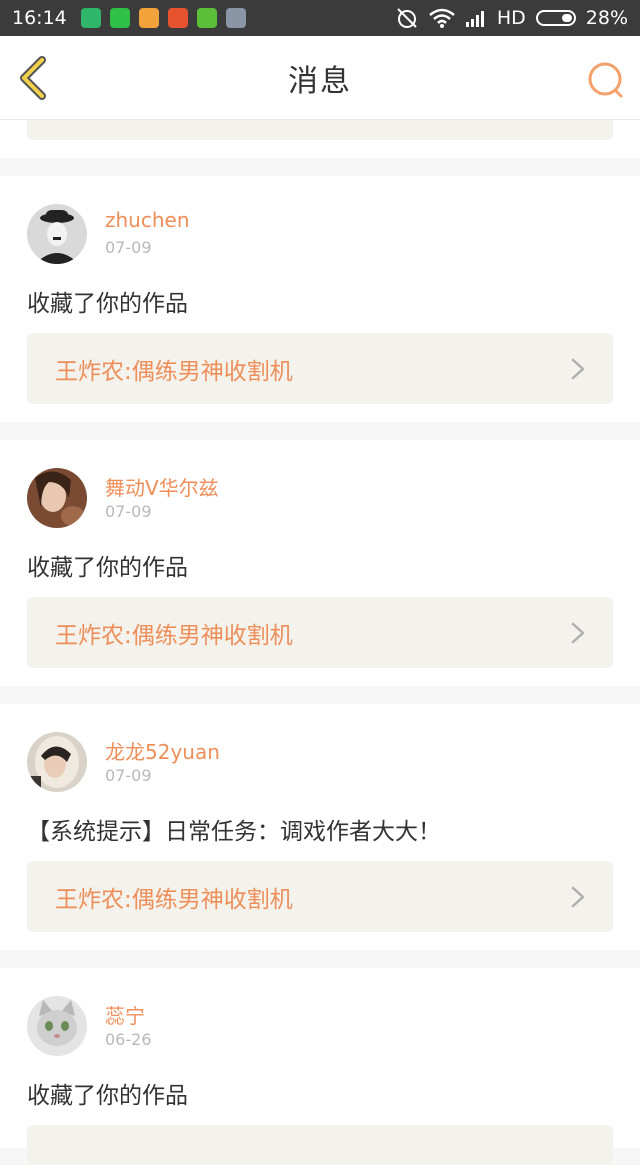 This screenshot has height=1165, width=640. What do you see at coordinates (442, 18) in the screenshot?
I see `wifi-icon` at bounding box center [442, 18].